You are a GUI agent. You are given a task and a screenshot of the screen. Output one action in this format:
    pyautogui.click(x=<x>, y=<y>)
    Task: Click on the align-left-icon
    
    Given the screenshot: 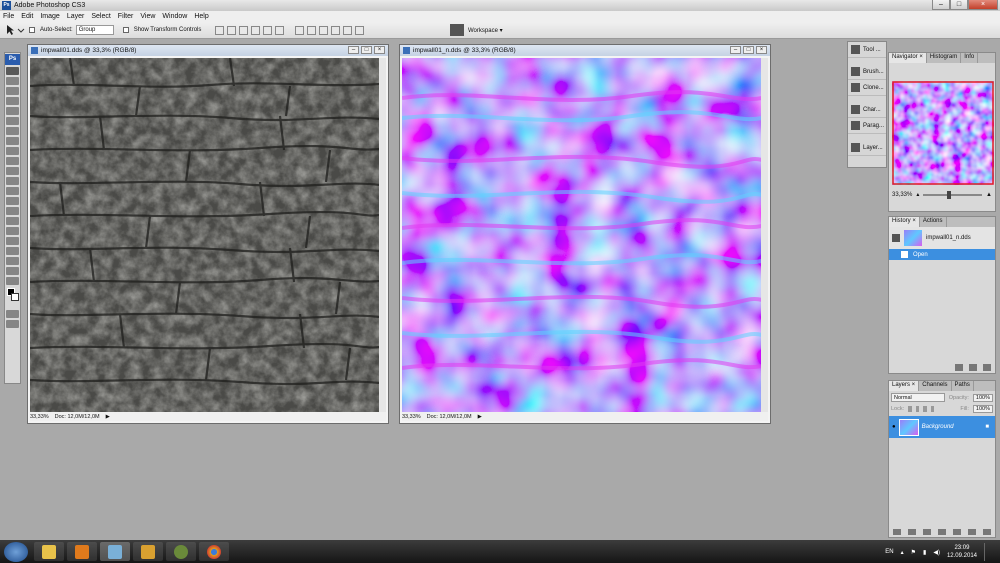 What is the action you would take?
    pyautogui.click(x=256, y=30)
    